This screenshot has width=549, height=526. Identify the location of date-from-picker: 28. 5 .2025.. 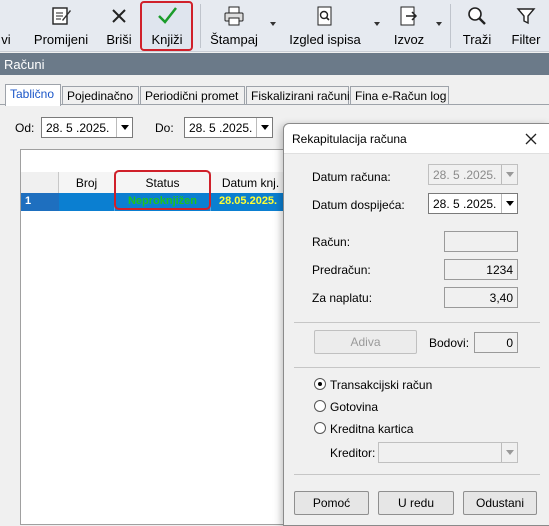
(87, 127).